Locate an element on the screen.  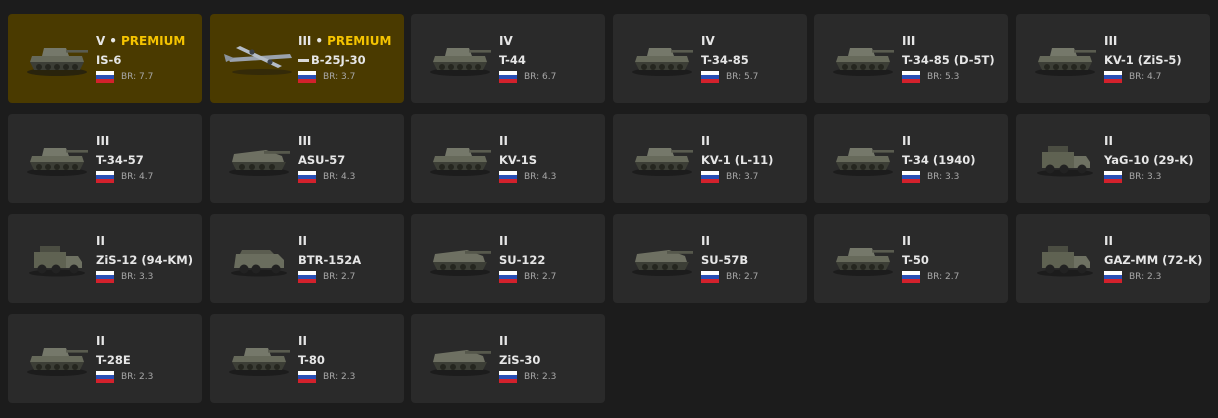
vehicle-card: III T-34-57 BR: 4.7 is located at coordinates (105, 158).